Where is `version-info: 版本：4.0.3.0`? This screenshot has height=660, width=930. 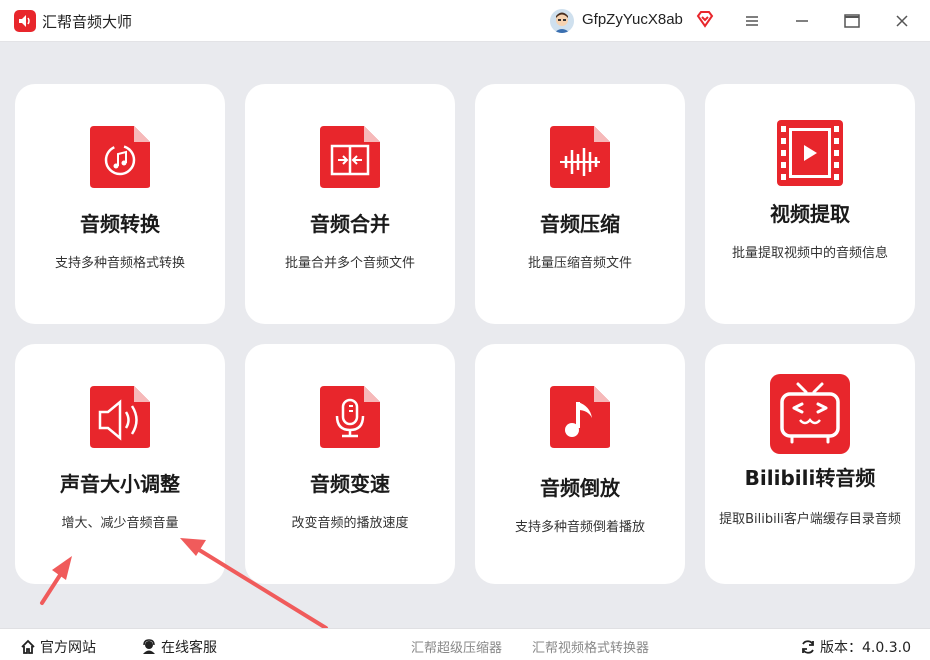 version-info: 版本：4.0.3.0 is located at coordinates (855, 647).